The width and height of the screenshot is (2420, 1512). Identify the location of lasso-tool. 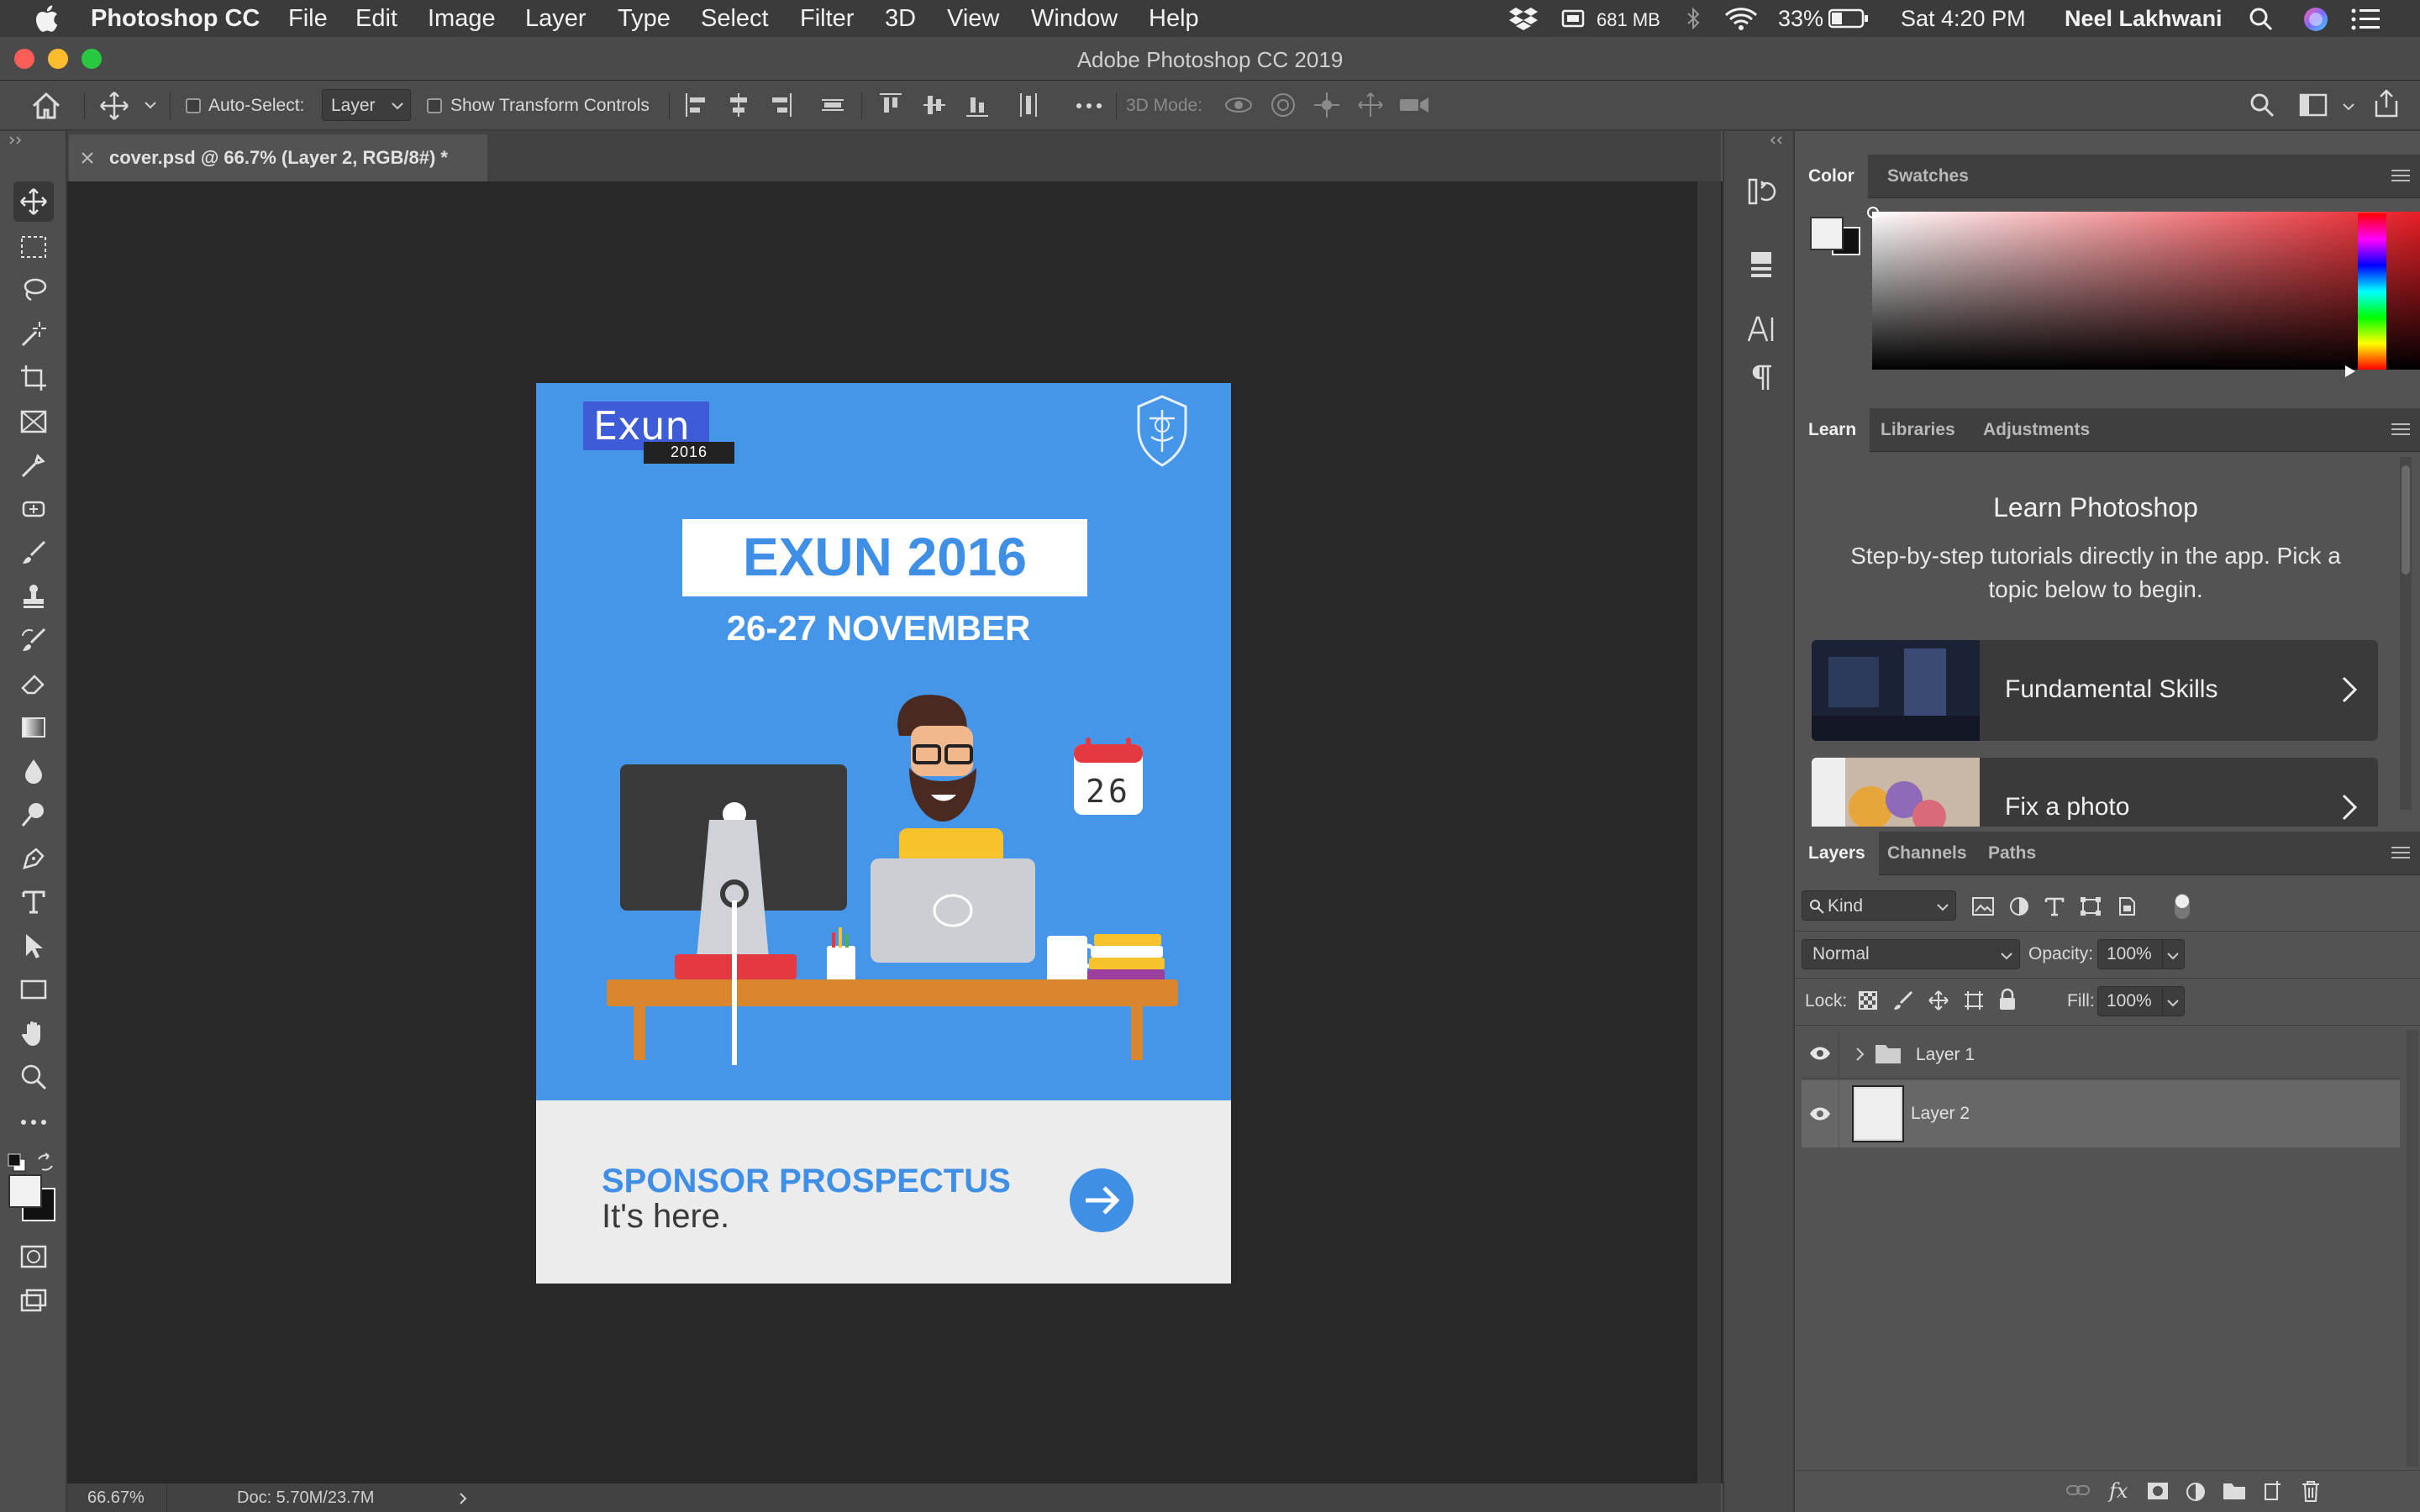
(34, 290).